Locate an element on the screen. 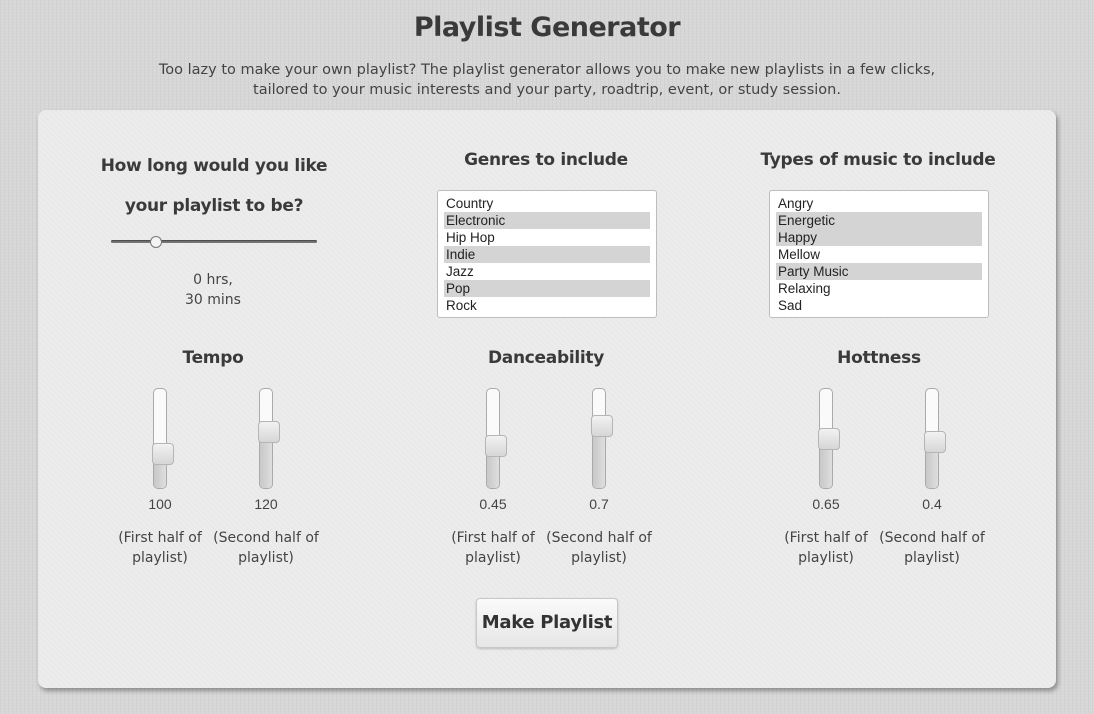 The image size is (1094, 714). tempo-second-value: 120 is located at coordinates (266, 504).